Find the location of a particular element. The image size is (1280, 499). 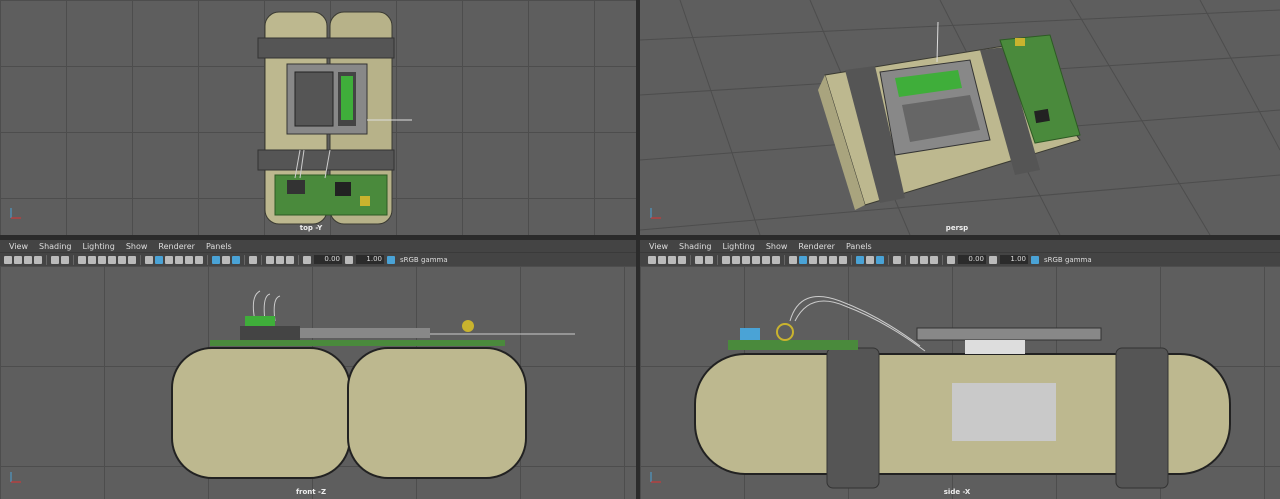

camera-label: persp is located at coordinates (957, 228).